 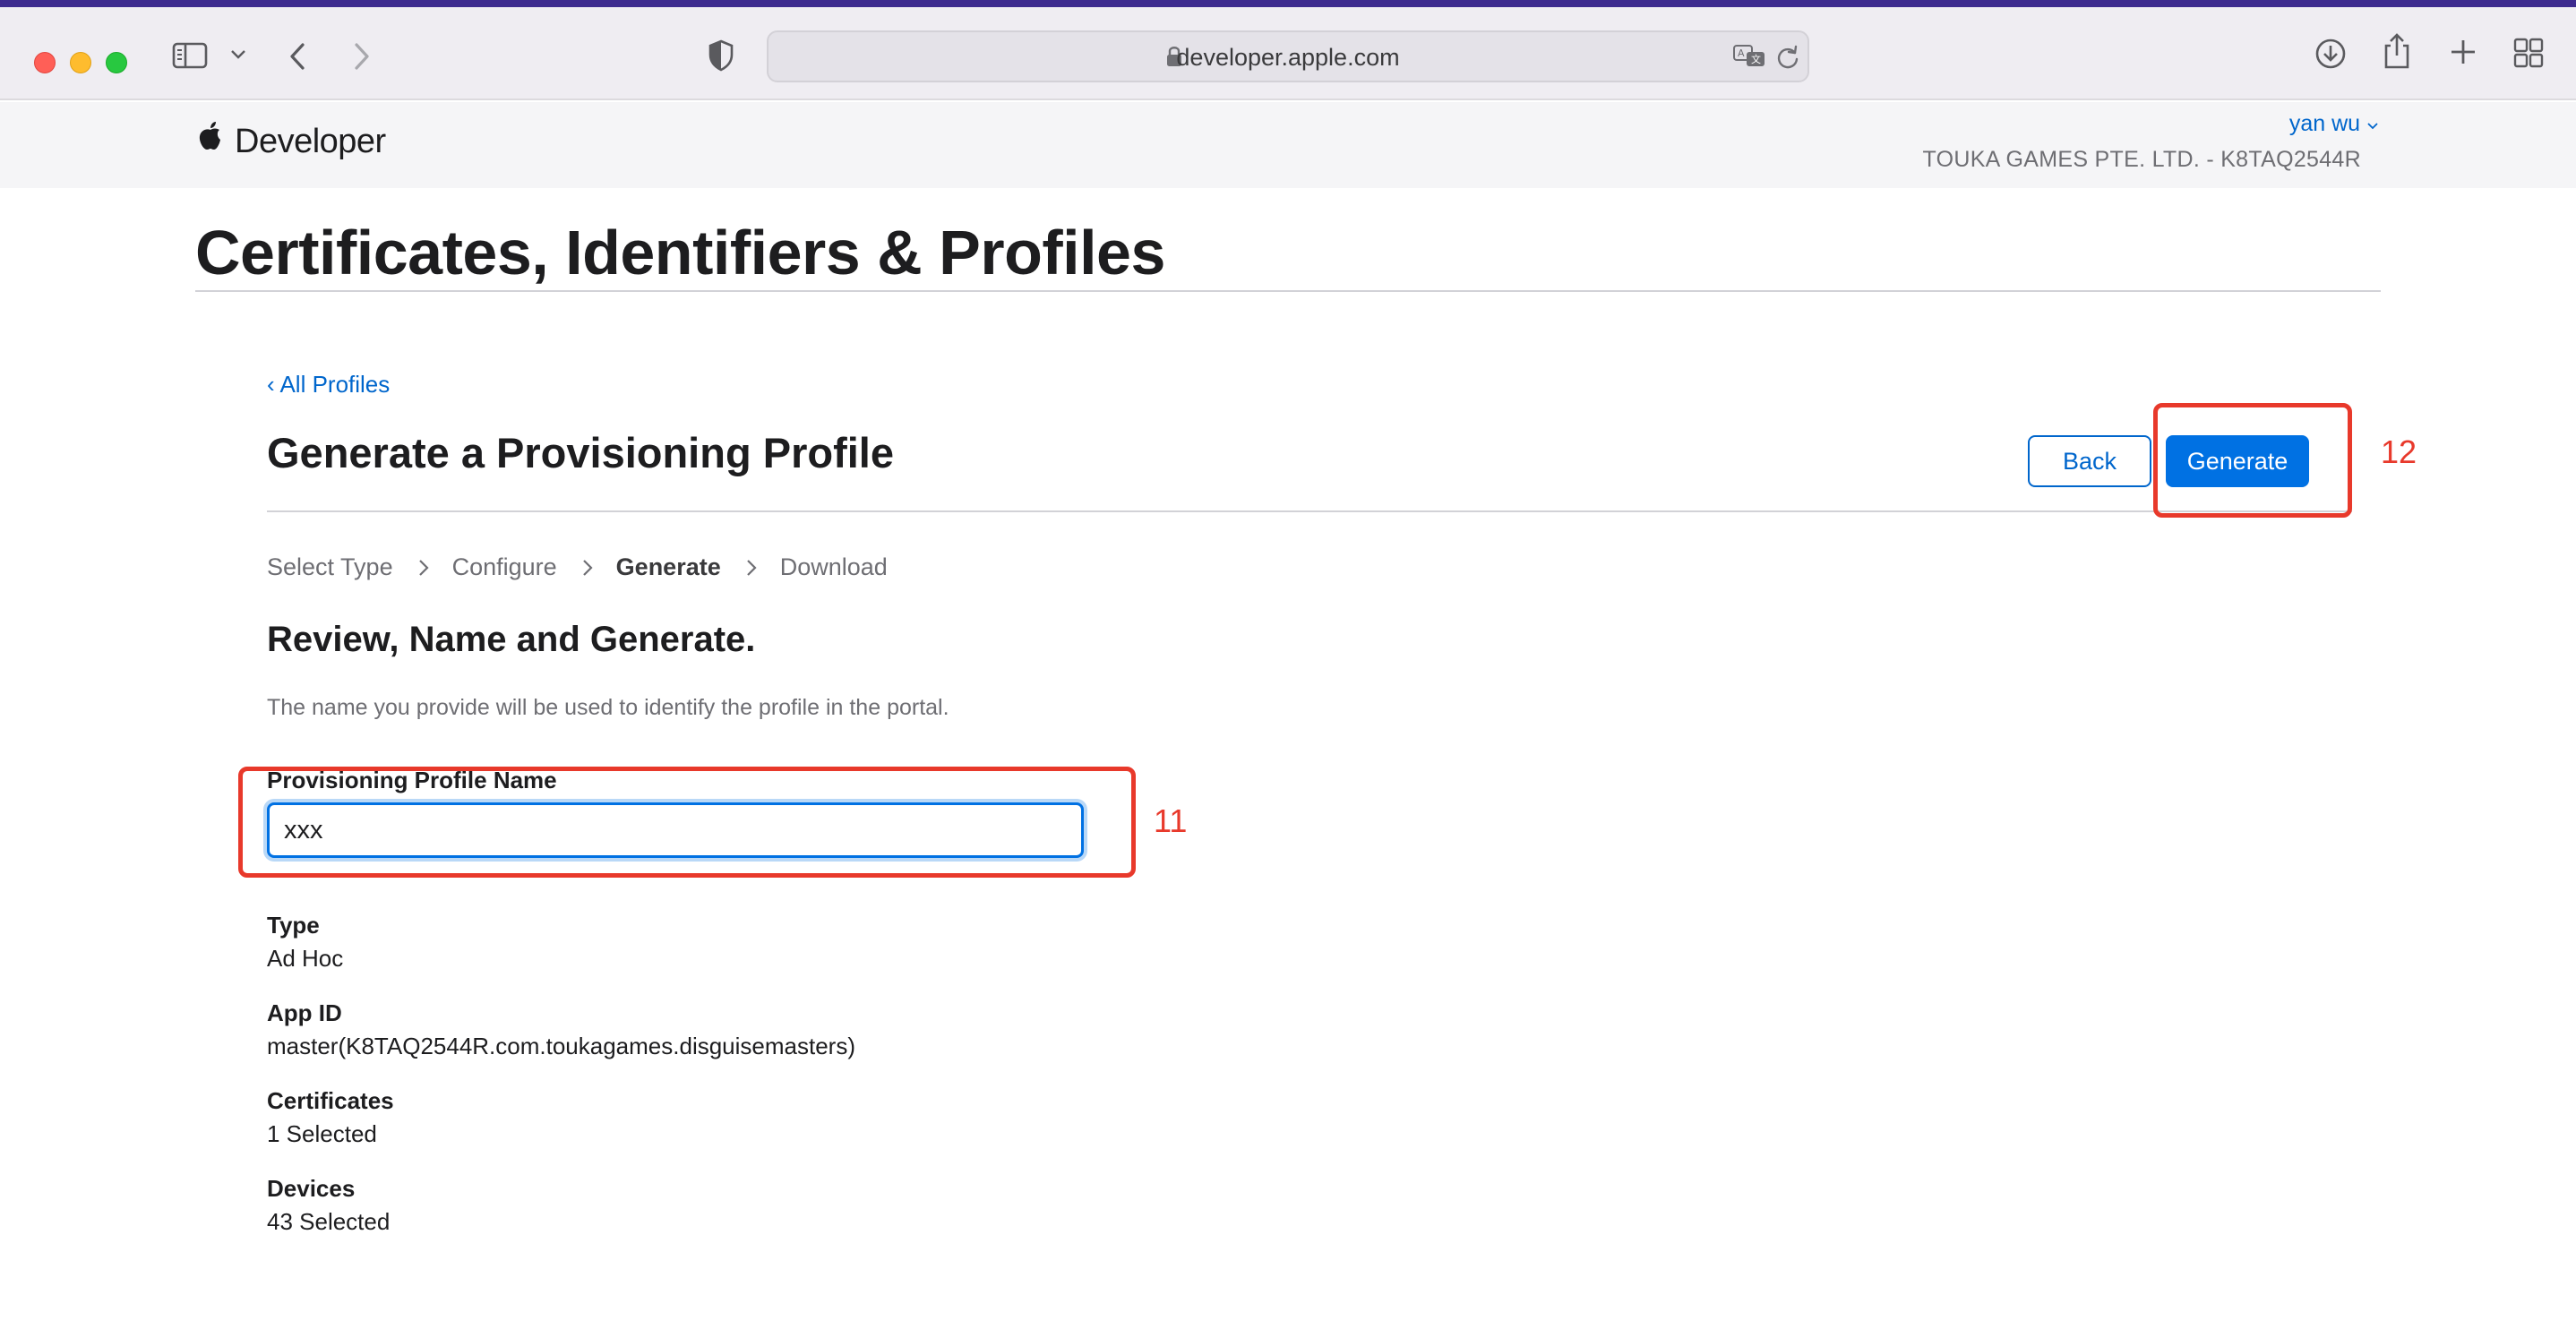 I want to click on zoom-window-button, so click(x=116, y=62).